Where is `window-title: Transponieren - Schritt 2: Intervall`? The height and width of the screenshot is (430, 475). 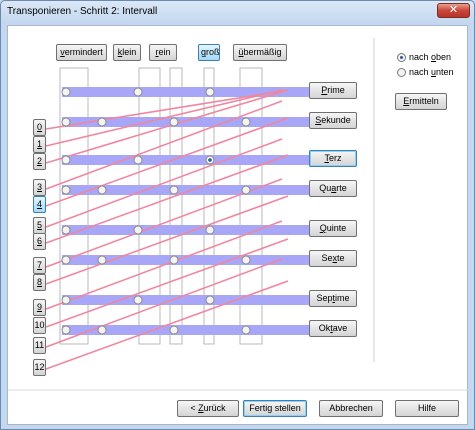
window-title: Transponieren - Schritt 2: Intervall is located at coordinates (82, 11).